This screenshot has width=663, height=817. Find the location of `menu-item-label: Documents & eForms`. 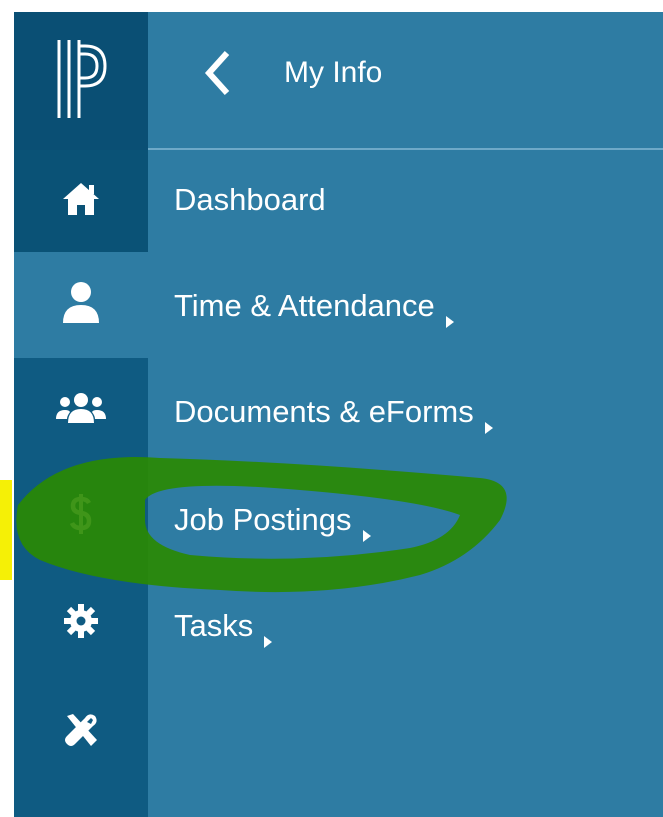

menu-item-label: Documents & eForms is located at coordinates (324, 411).